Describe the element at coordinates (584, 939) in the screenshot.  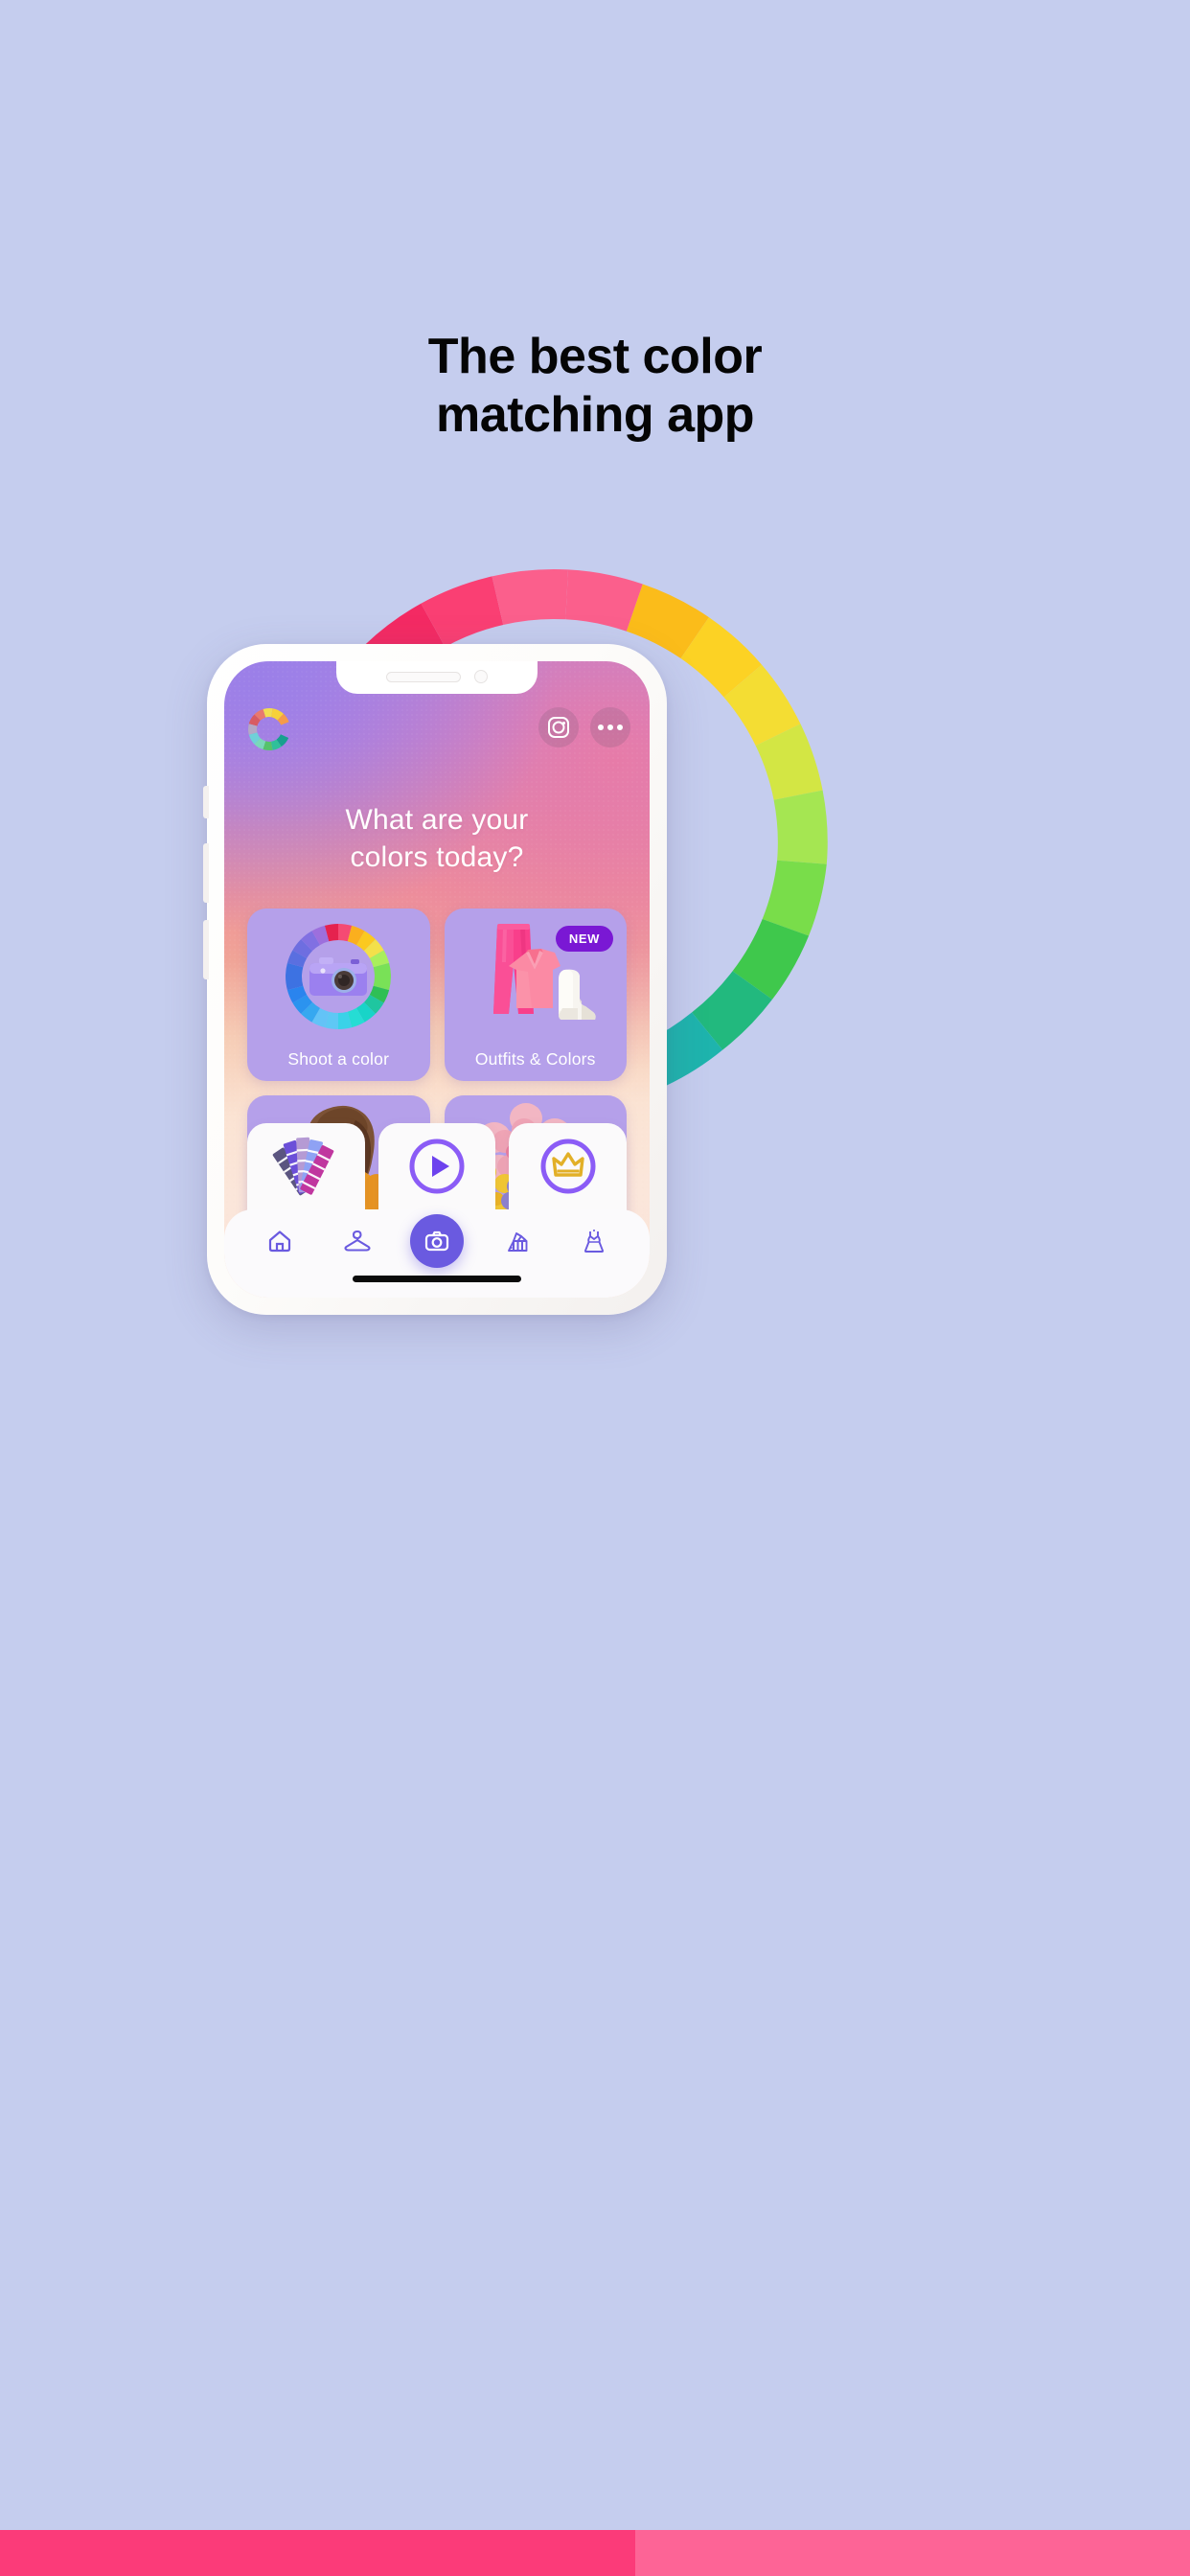
I see `status-badge: NEW` at that location.